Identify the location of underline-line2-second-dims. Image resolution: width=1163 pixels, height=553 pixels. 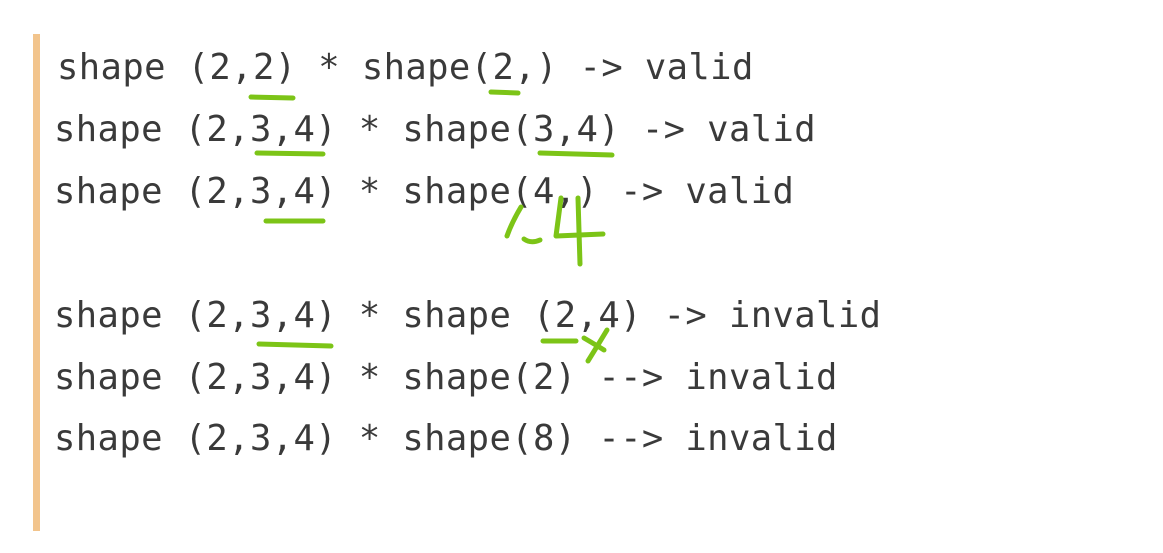
(576, 154).